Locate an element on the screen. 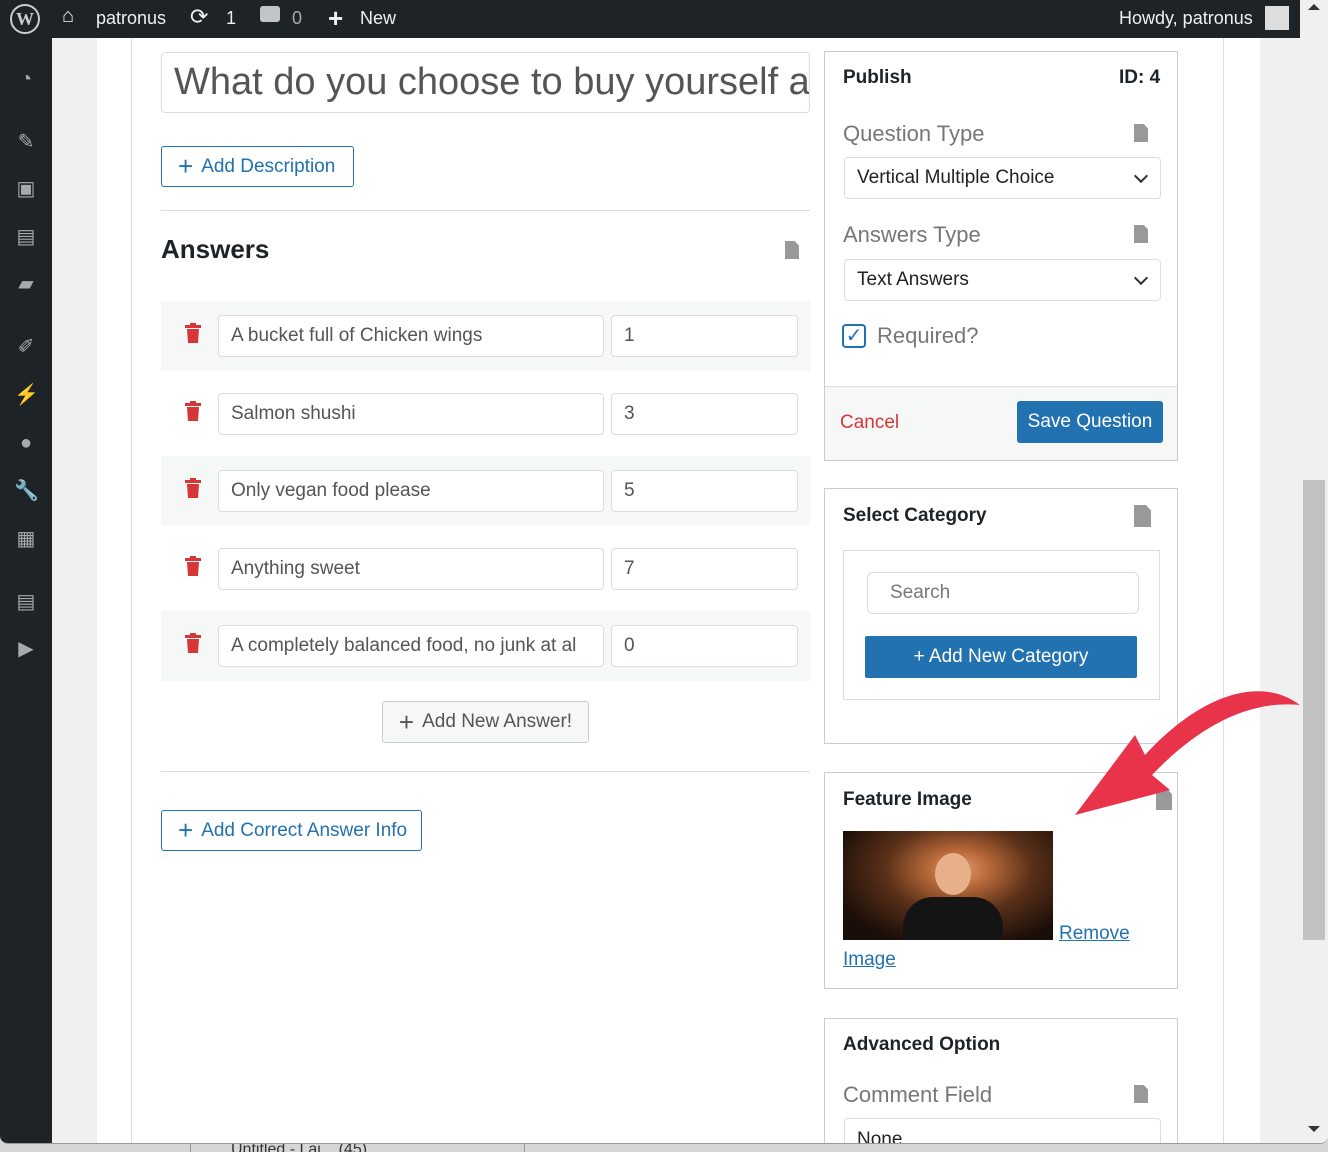 Image resolution: width=1328 pixels, height=1152 pixels. dashboard-icon: ◔ is located at coordinates (26, 79).